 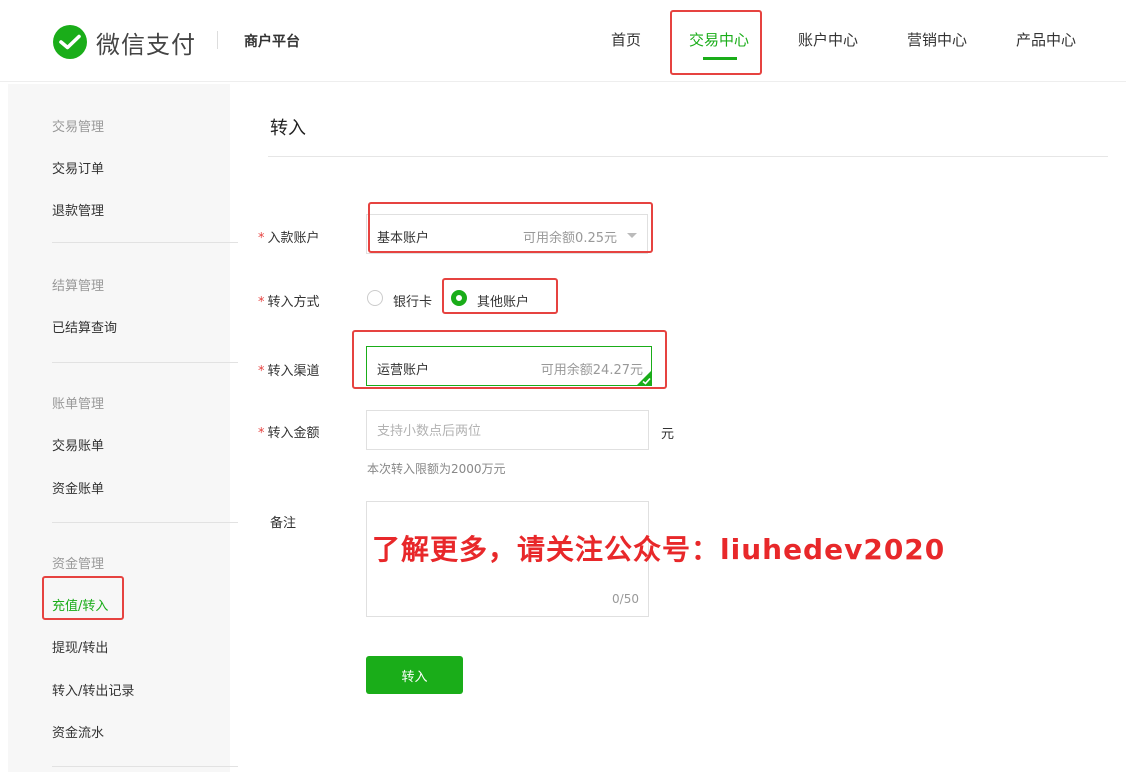 I want to click on amount-label: * 转入金额, so click(x=289, y=431).